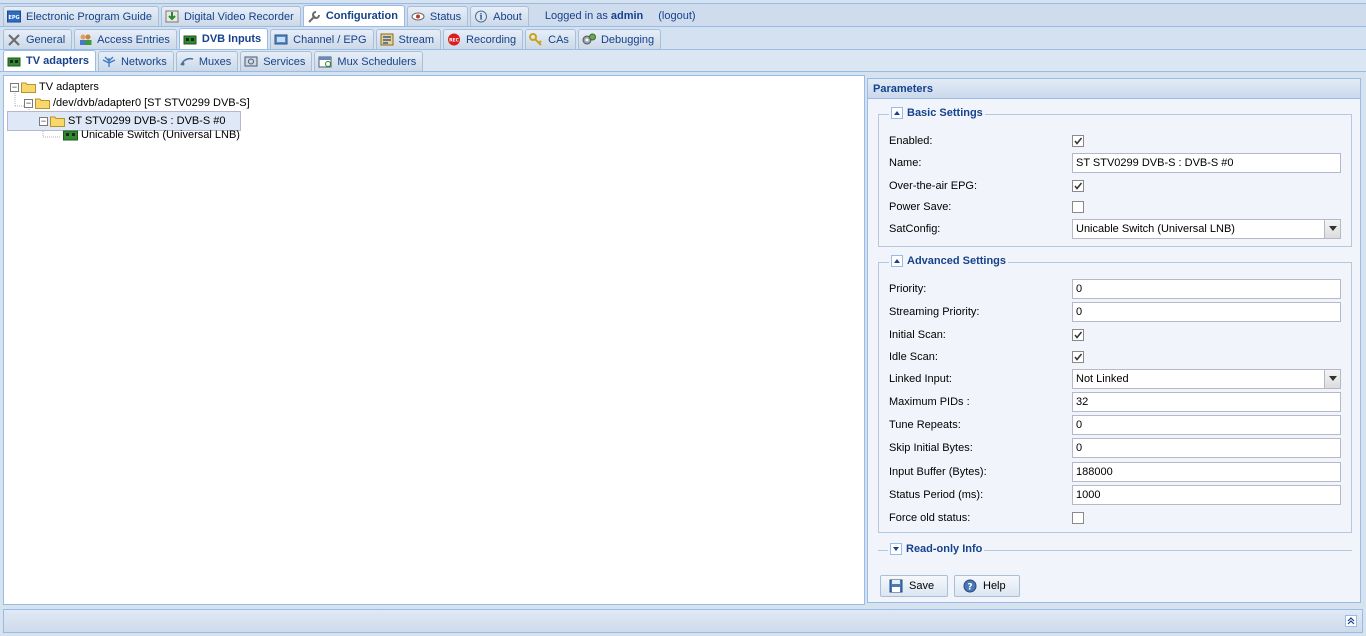 Image resolution: width=1366 pixels, height=636 pixels. I want to click on streaming-priority-row: Streaming Priority: 0, so click(1115, 311).